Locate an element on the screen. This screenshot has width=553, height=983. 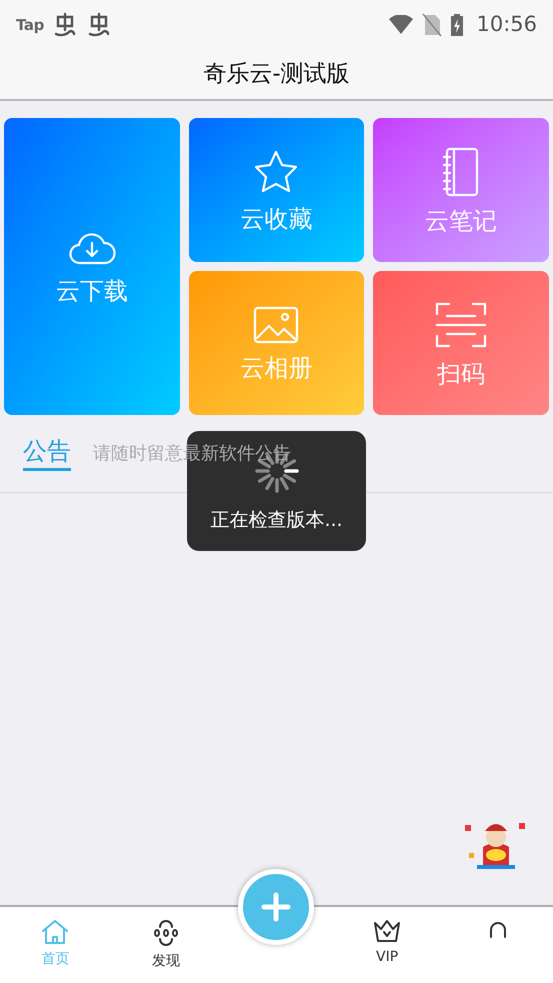
crown-icon is located at coordinates (387, 931).